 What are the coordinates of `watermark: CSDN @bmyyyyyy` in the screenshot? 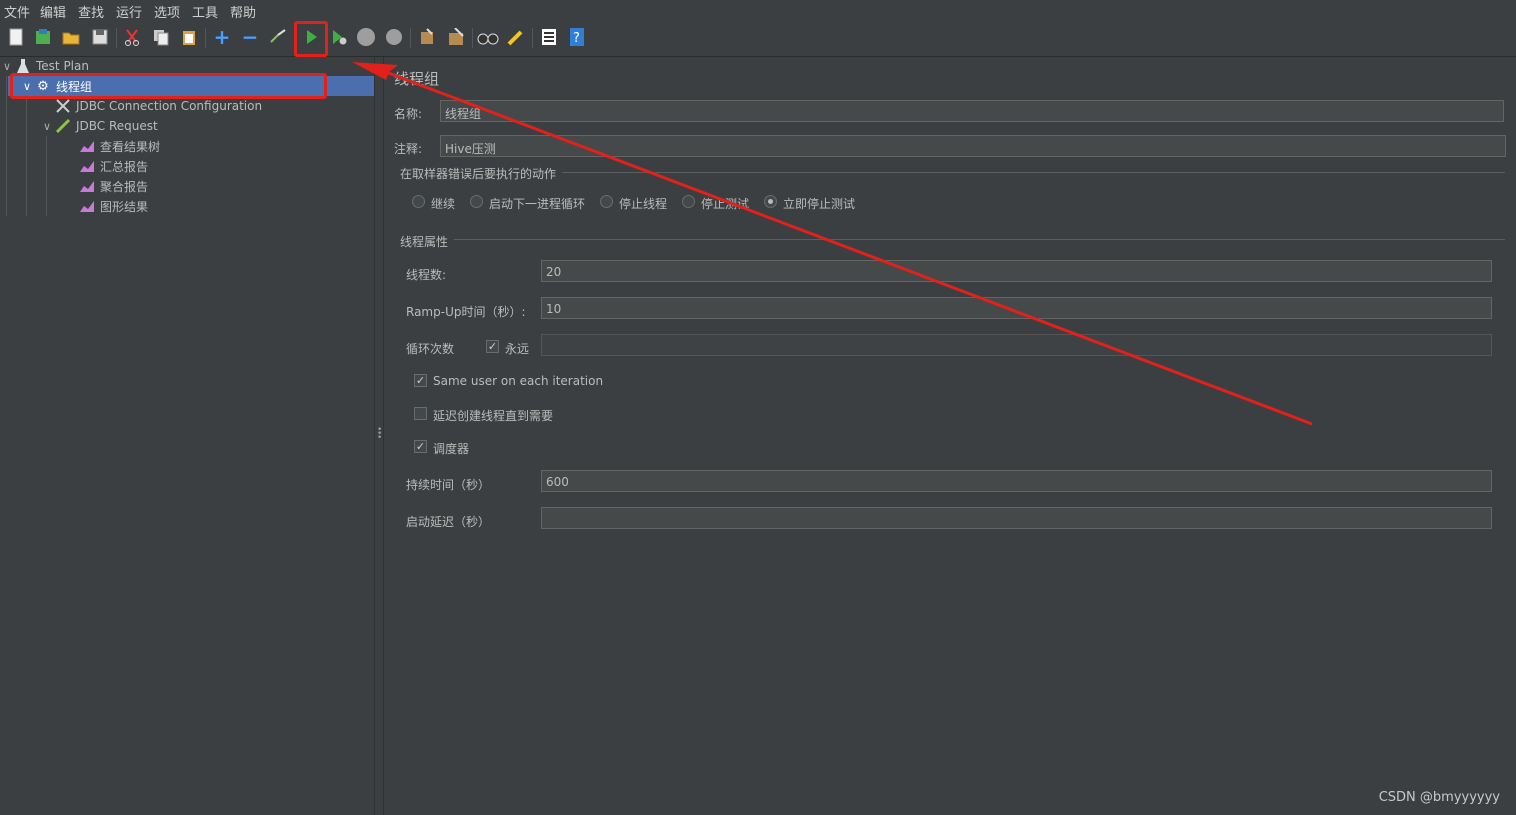 It's located at (1439, 797).